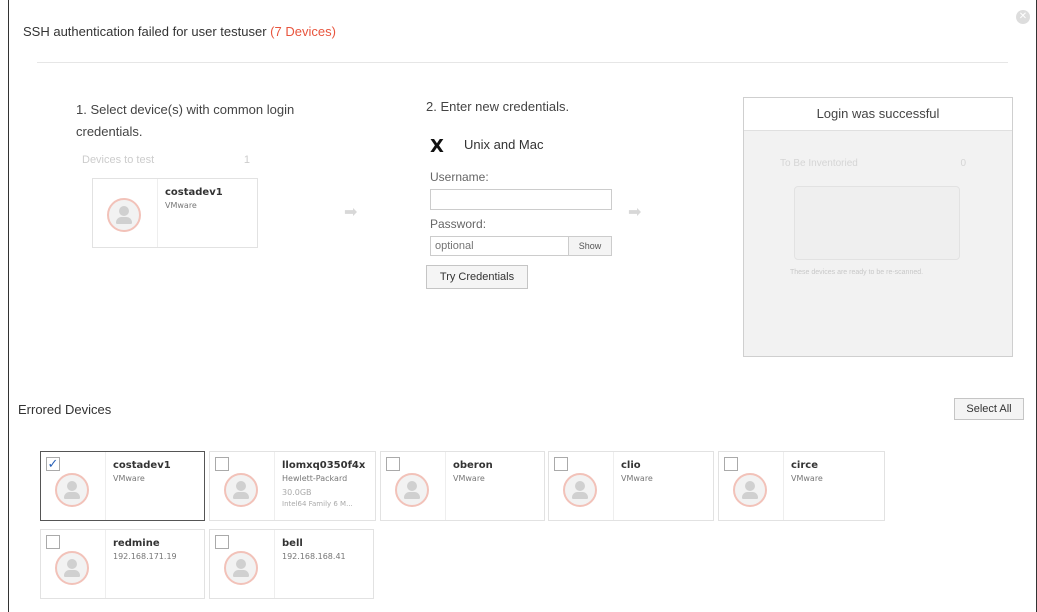 The height and width of the screenshot is (612, 1037). What do you see at coordinates (145, 556) in the screenshot?
I see `device-subtitle: 192.168.171.19` at bounding box center [145, 556].